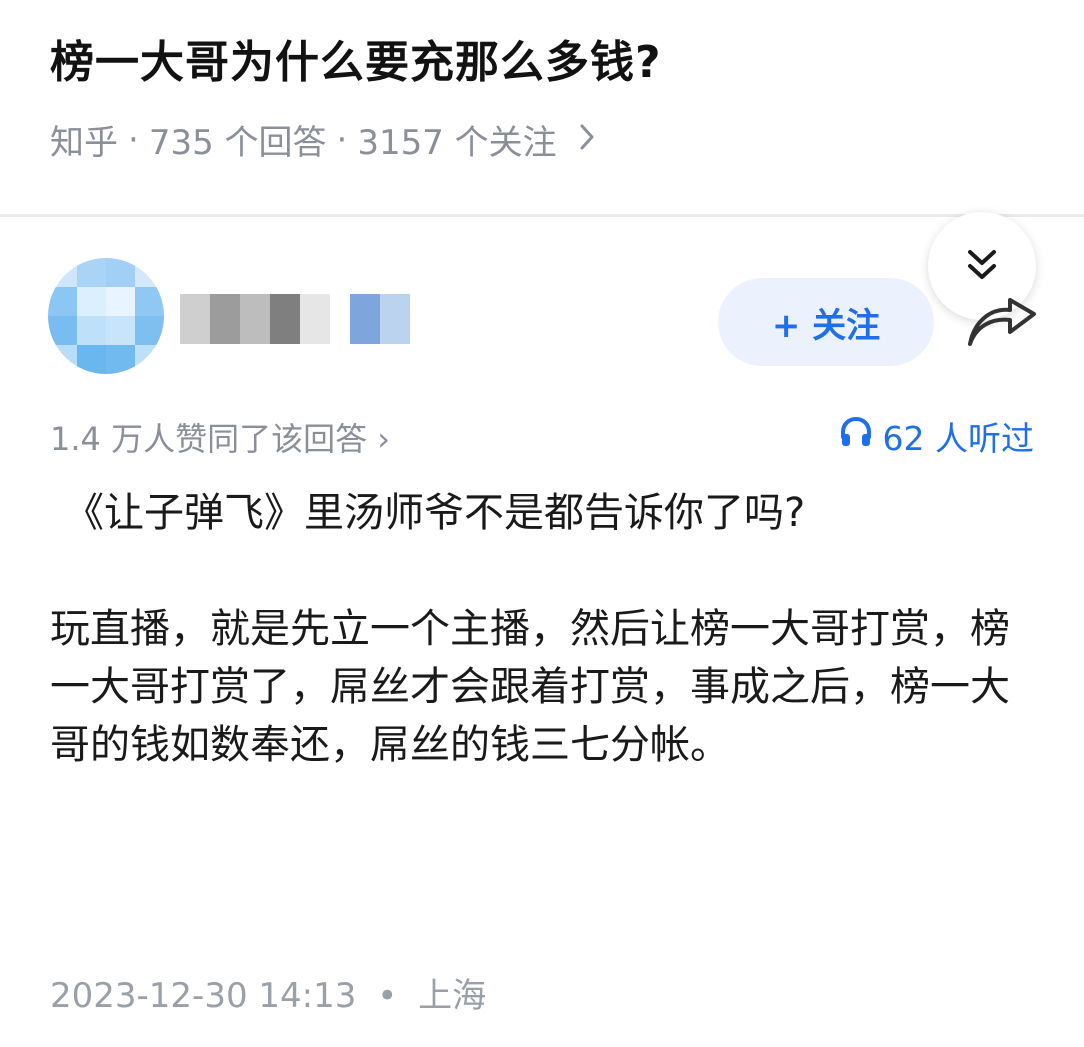  Describe the element at coordinates (542, 215) in the screenshot. I see `section-divider` at that location.